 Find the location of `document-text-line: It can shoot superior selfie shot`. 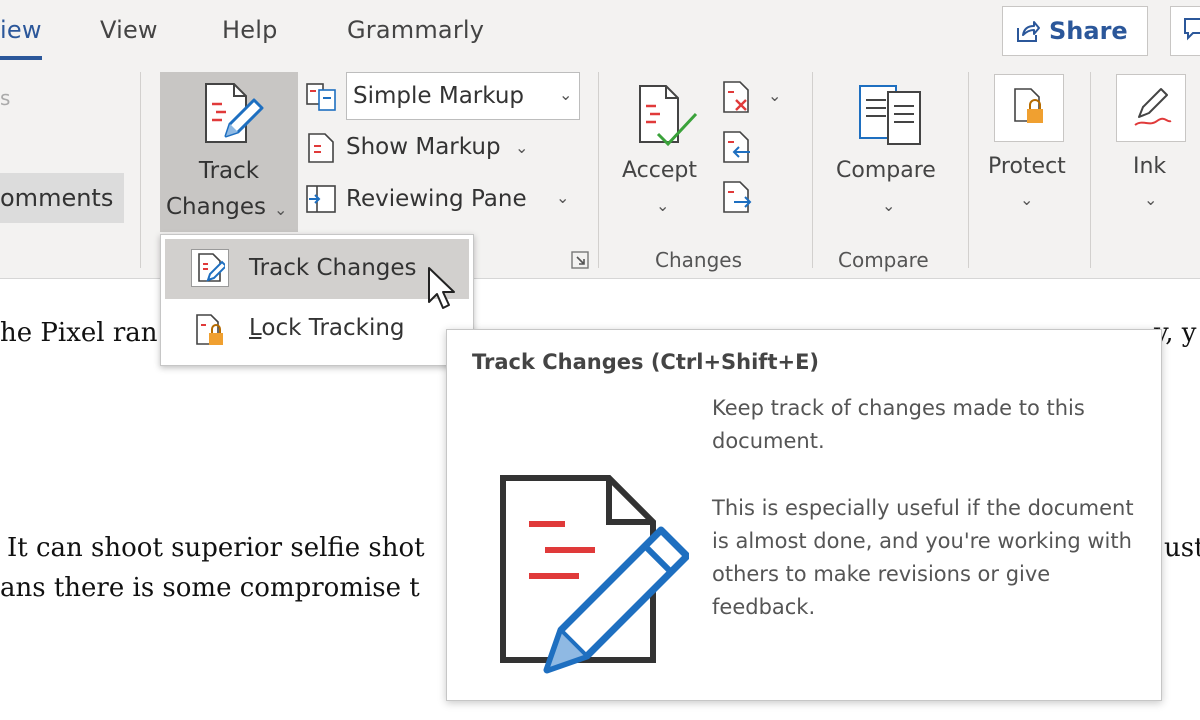

document-text-line: It can shoot superior selfie shot is located at coordinates (216, 548).